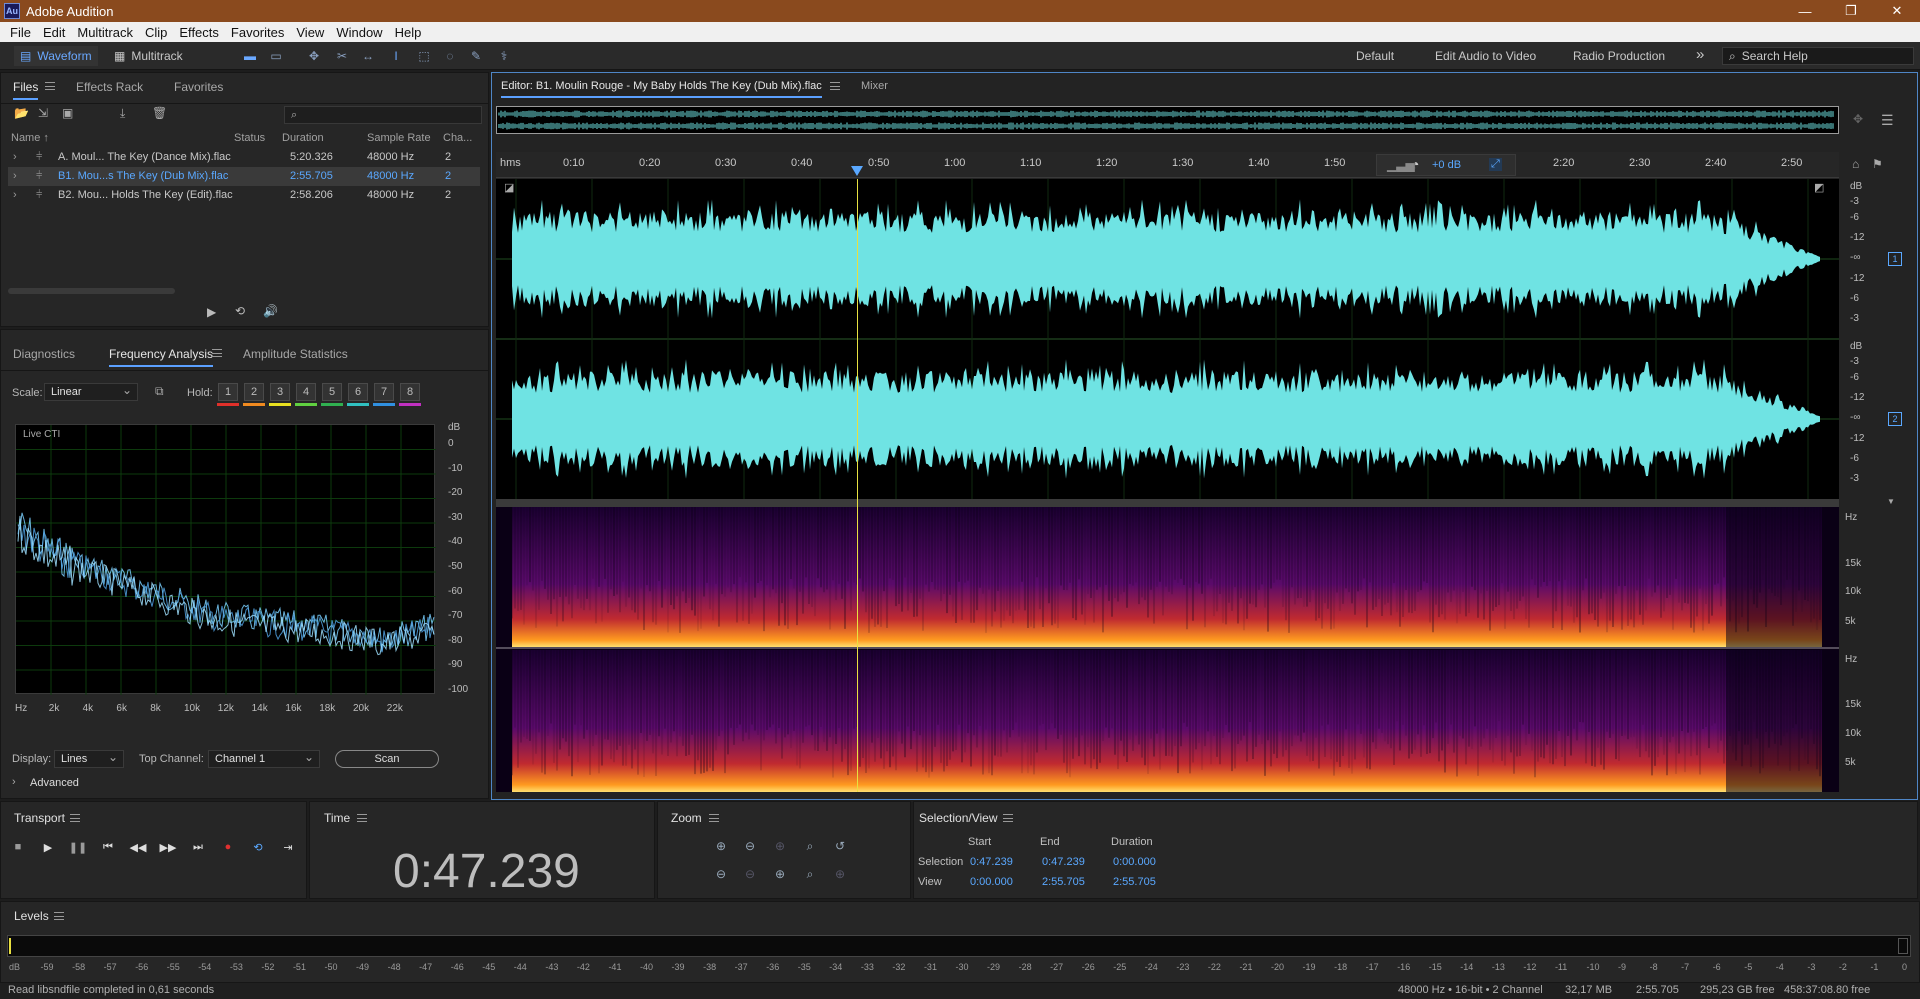 The width and height of the screenshot is (1920, 999). I want to click on workspace-default: Default, so click(1375, 56).